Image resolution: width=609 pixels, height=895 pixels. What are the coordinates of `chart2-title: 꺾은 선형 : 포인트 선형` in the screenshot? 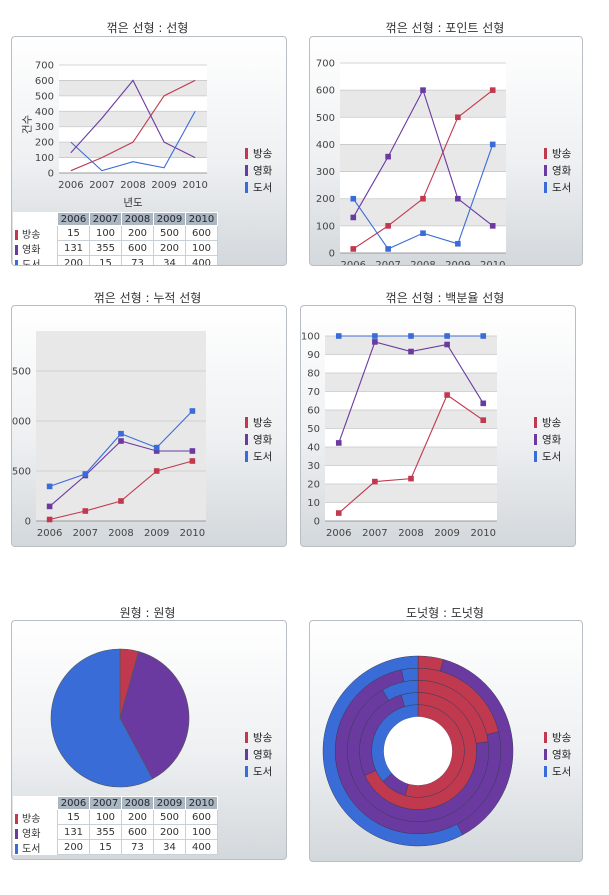 It's located at (445, 28).